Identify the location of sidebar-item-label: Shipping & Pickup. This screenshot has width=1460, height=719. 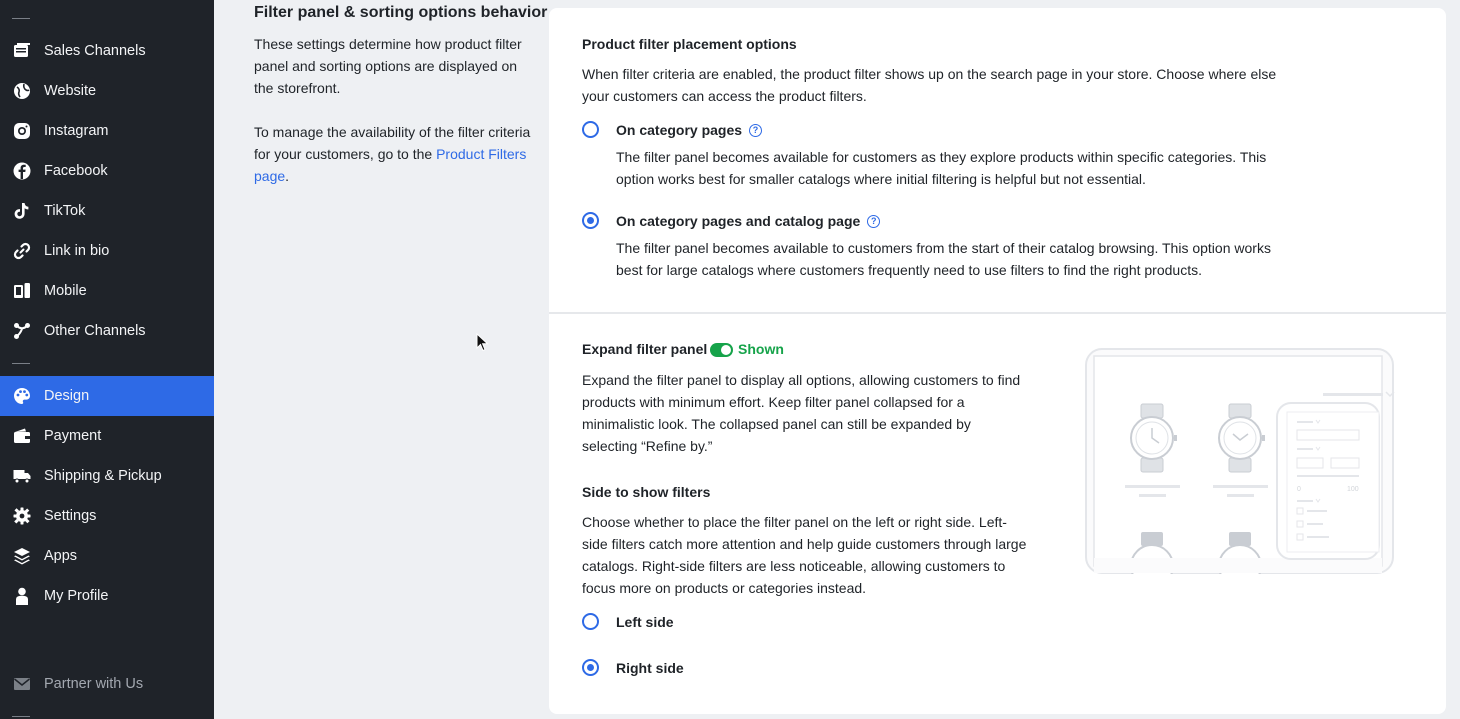
(103, 476).